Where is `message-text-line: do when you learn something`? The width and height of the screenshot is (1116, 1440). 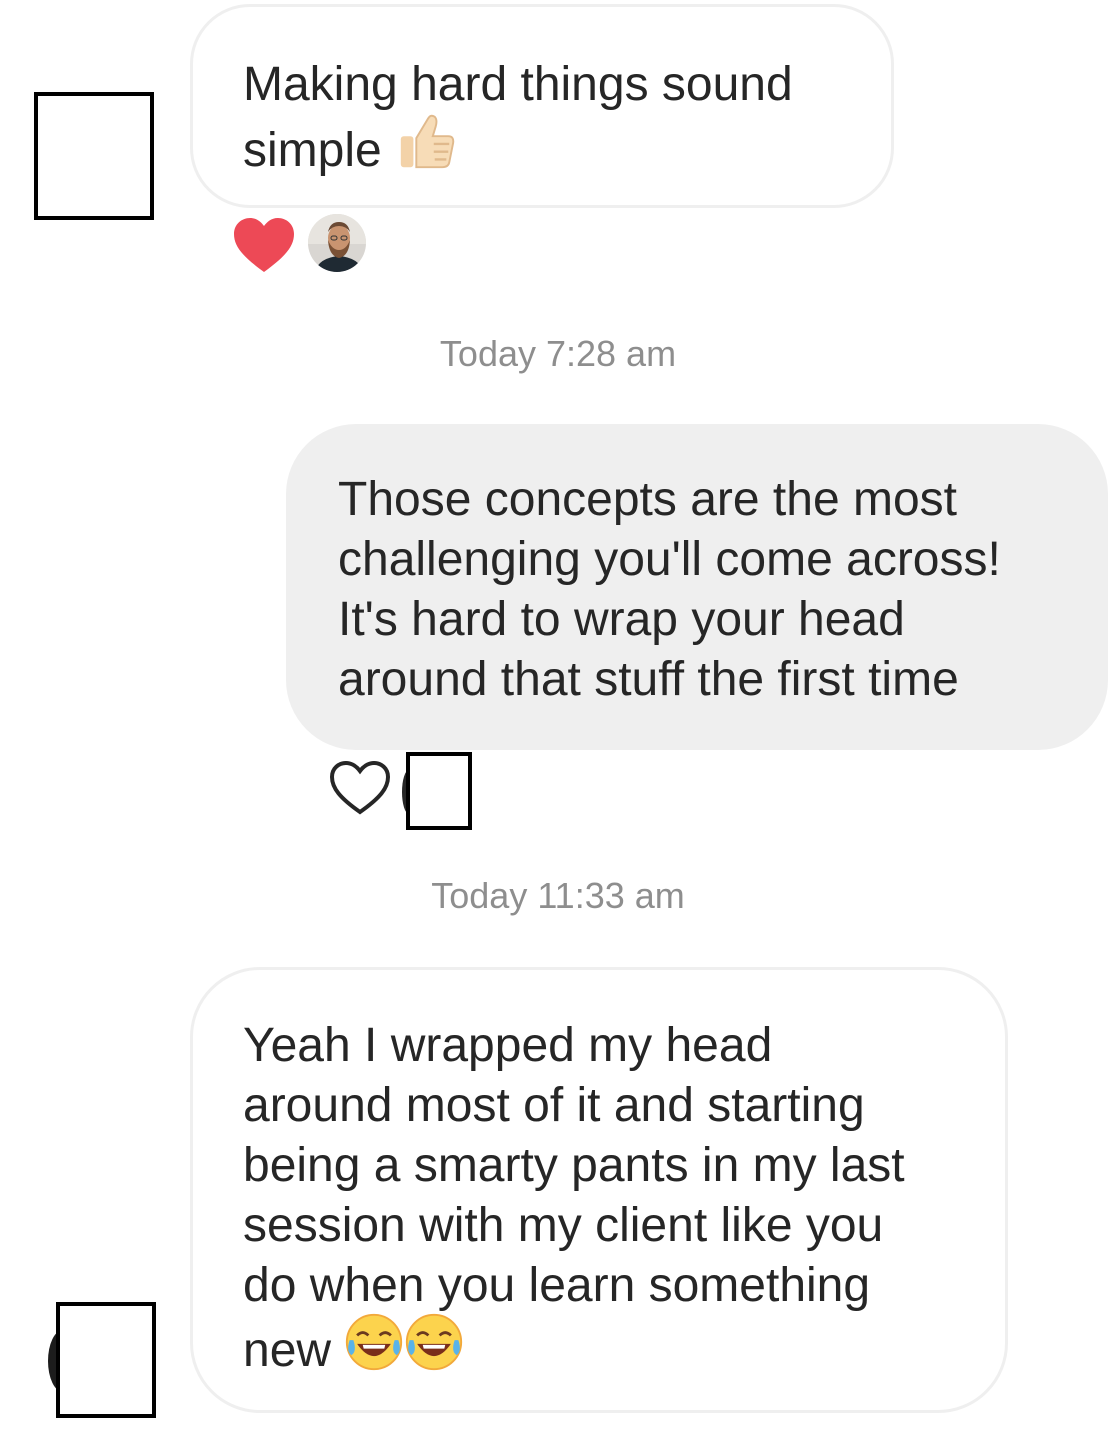
message-text-line: do when you learn something is located at coordinates (557, 1285).